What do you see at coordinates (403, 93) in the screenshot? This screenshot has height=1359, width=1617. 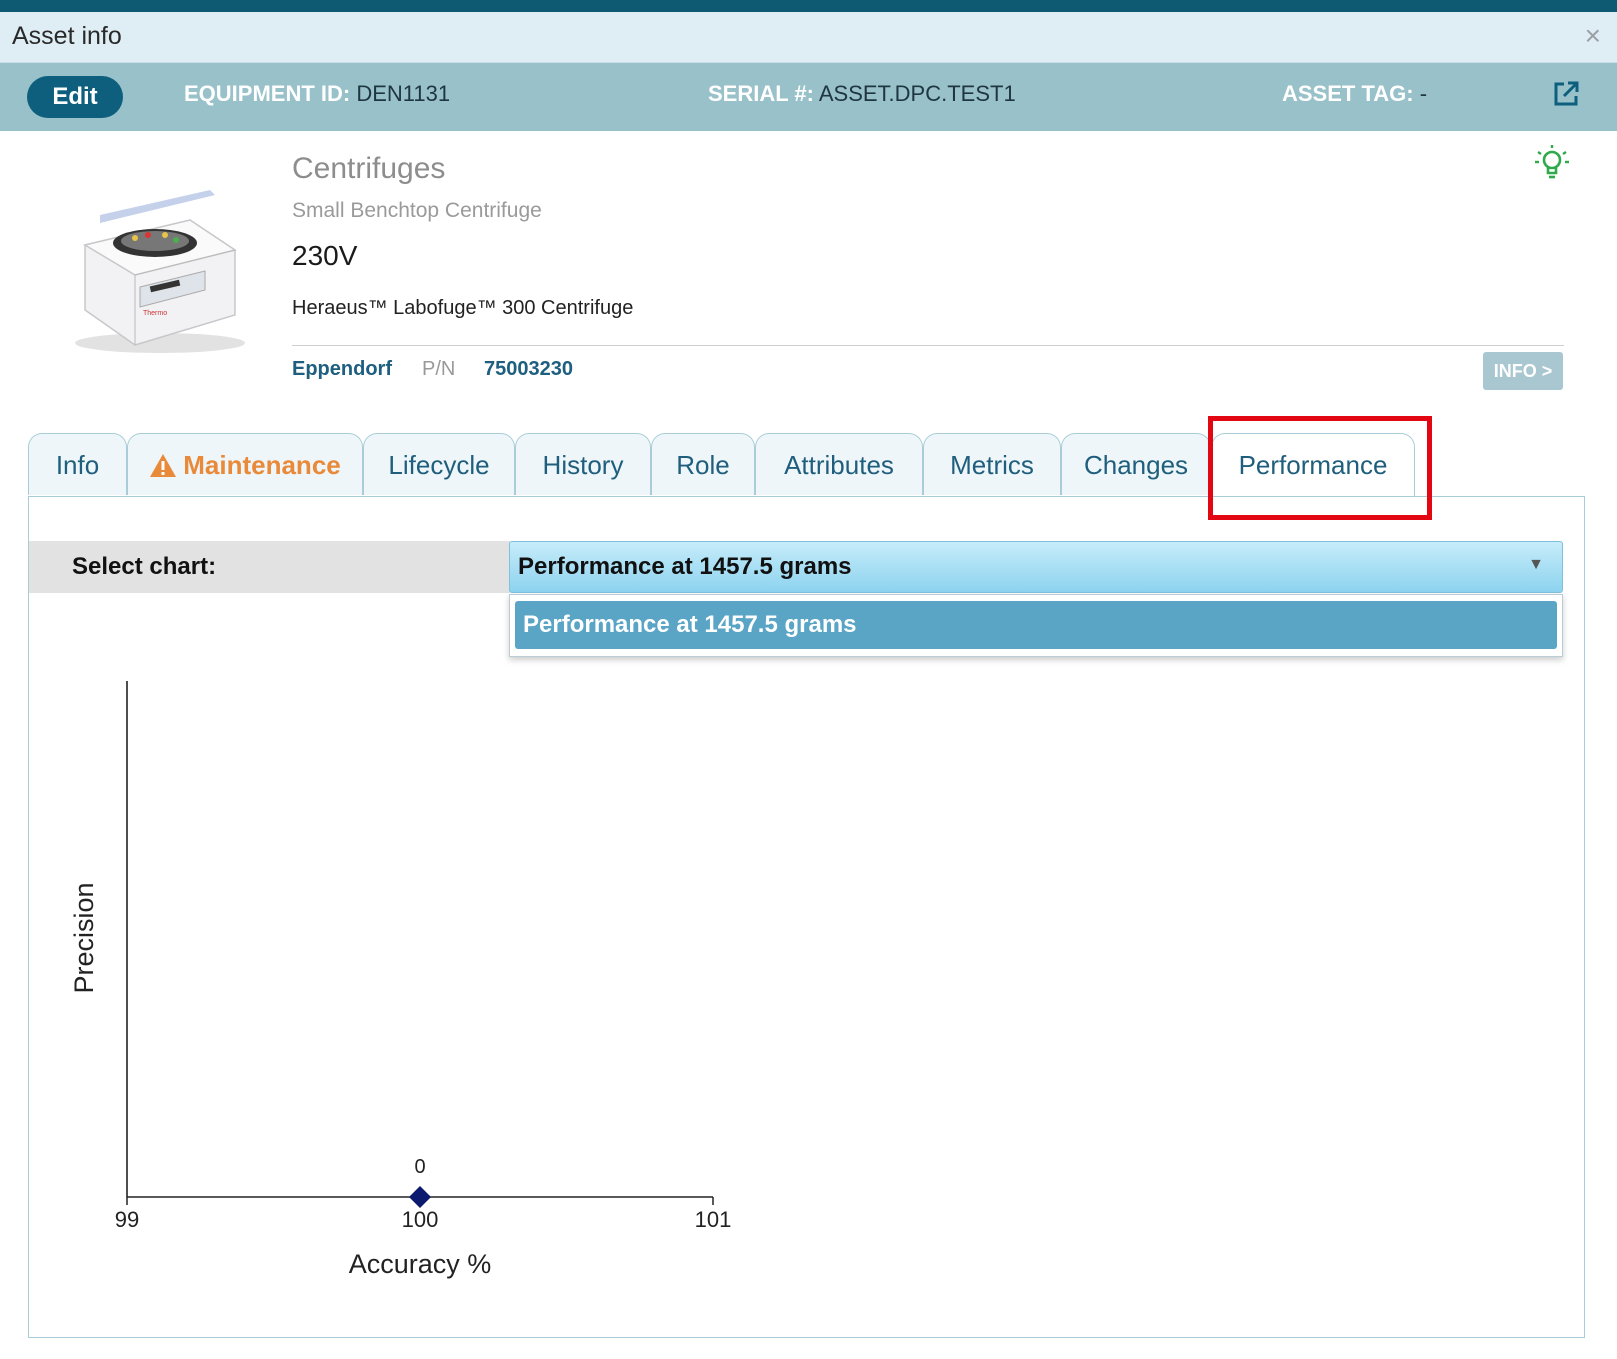 I see `equipment-id-value: DEN1131` at bounding box center [403, 93].